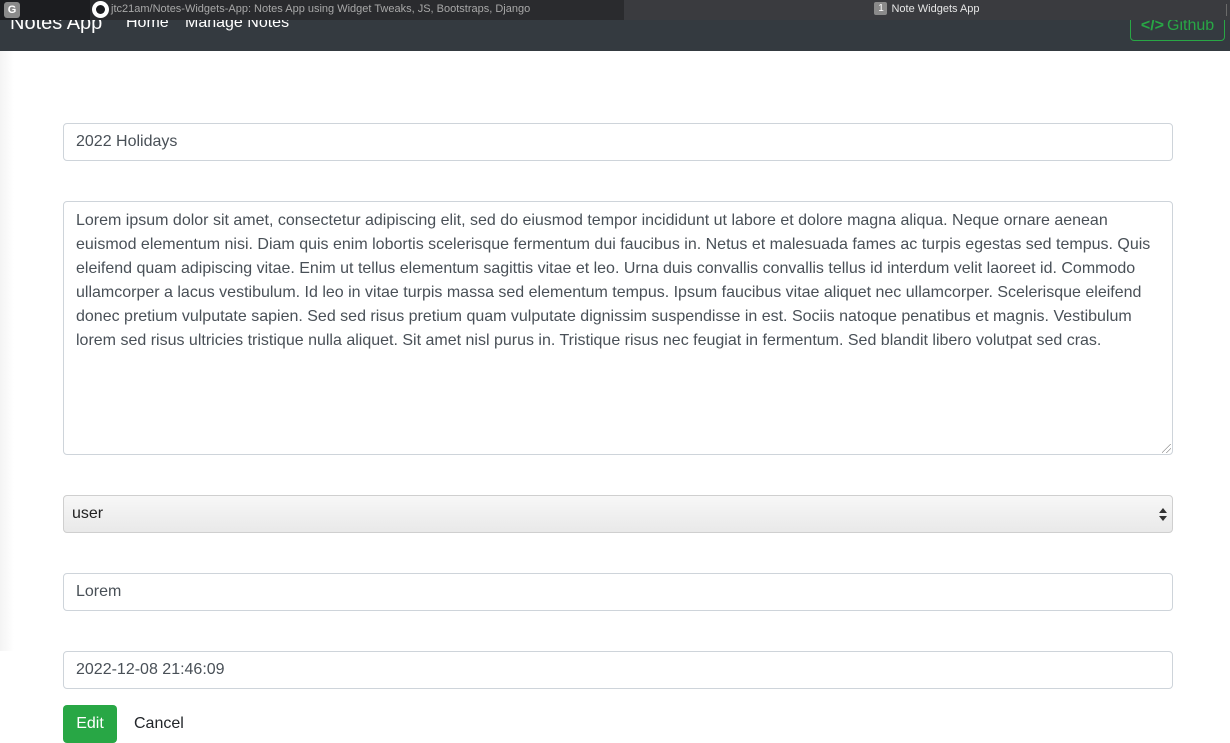 This screenshot has width=1230, height=743. Describe the element at coordinates (147, 26) in the screenshot. I see `nav-link-home: Home` at that location.